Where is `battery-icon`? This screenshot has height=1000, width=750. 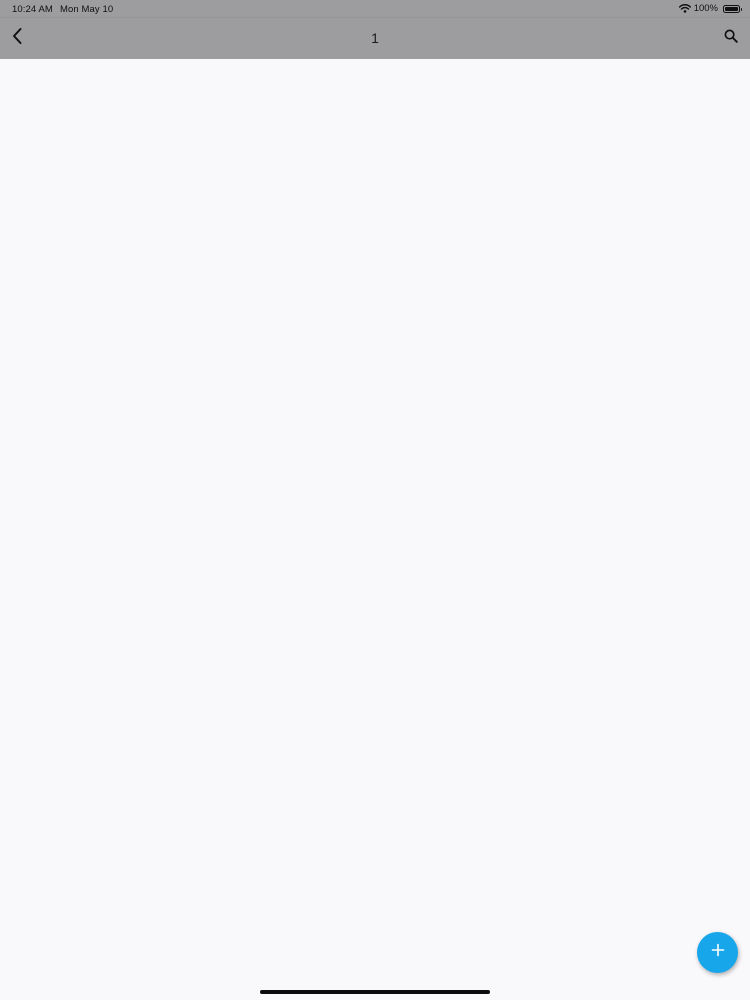
battery-icon is located at coordinates (732, 8).